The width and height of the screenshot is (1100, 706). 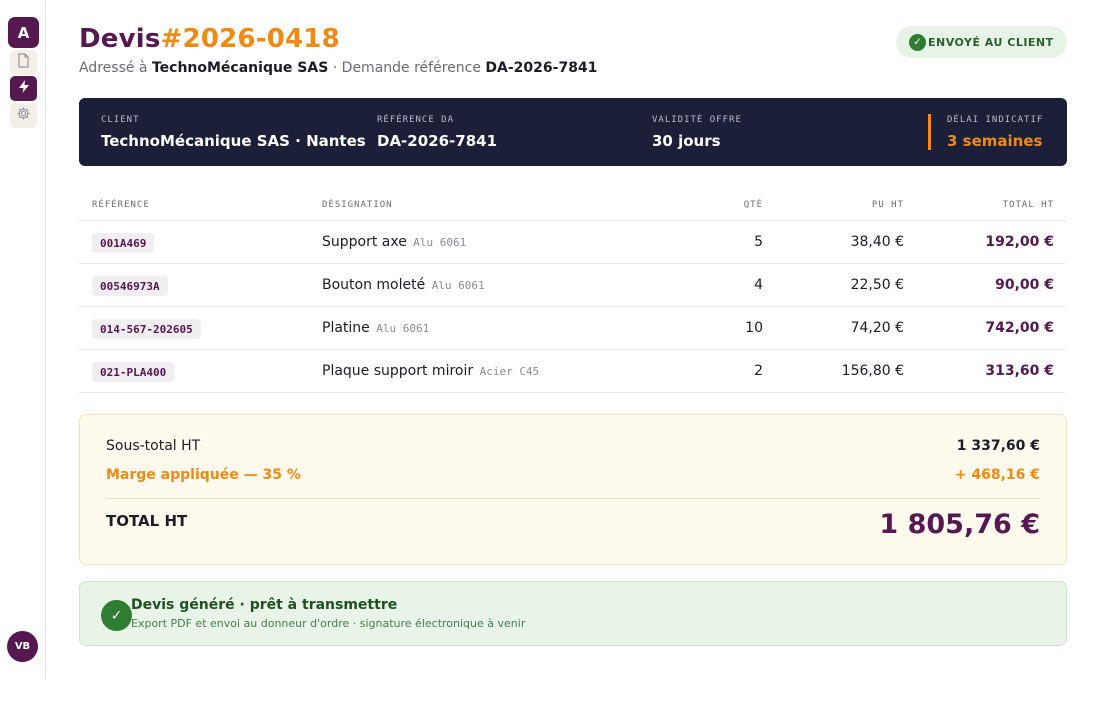 I want to click on row-total: 313,60 €, so click(x=1019, y=371).